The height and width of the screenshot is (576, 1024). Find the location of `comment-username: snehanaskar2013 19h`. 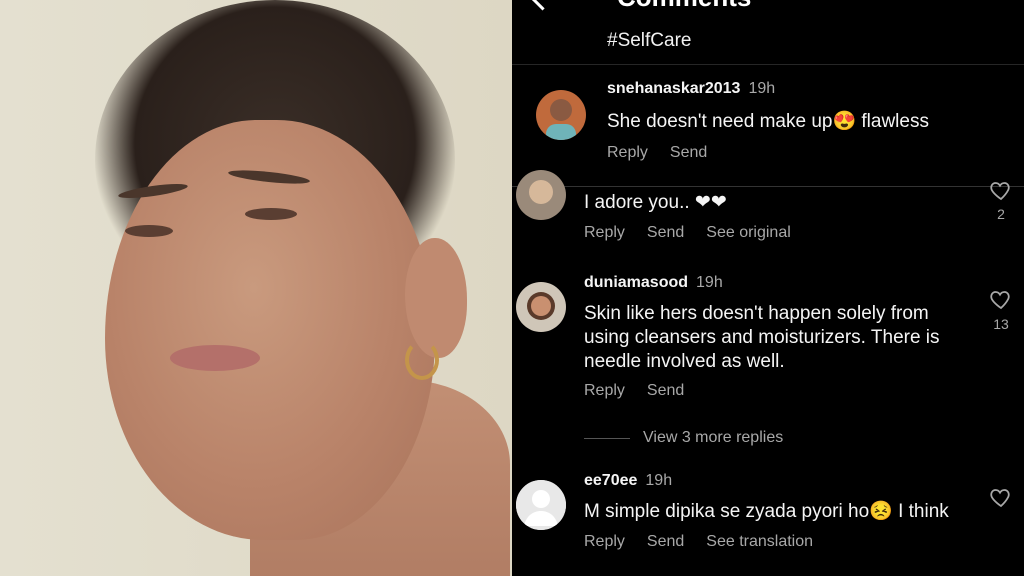

comment-username: snehanaskar2013 19h is located at coordinates (691, 89).